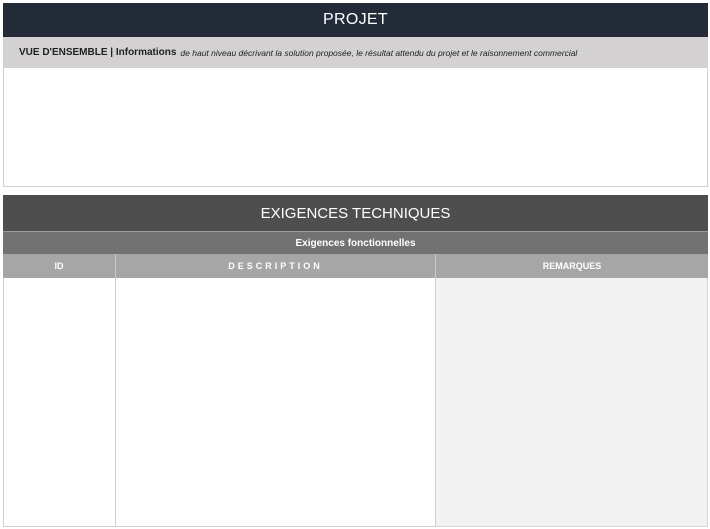 This screenshot has height=529, width=710. What do you see at coordinates (572, 266) in the screenshot?
I see `column-header-remarks: REMARQUES` at bounding box center [572, 266].